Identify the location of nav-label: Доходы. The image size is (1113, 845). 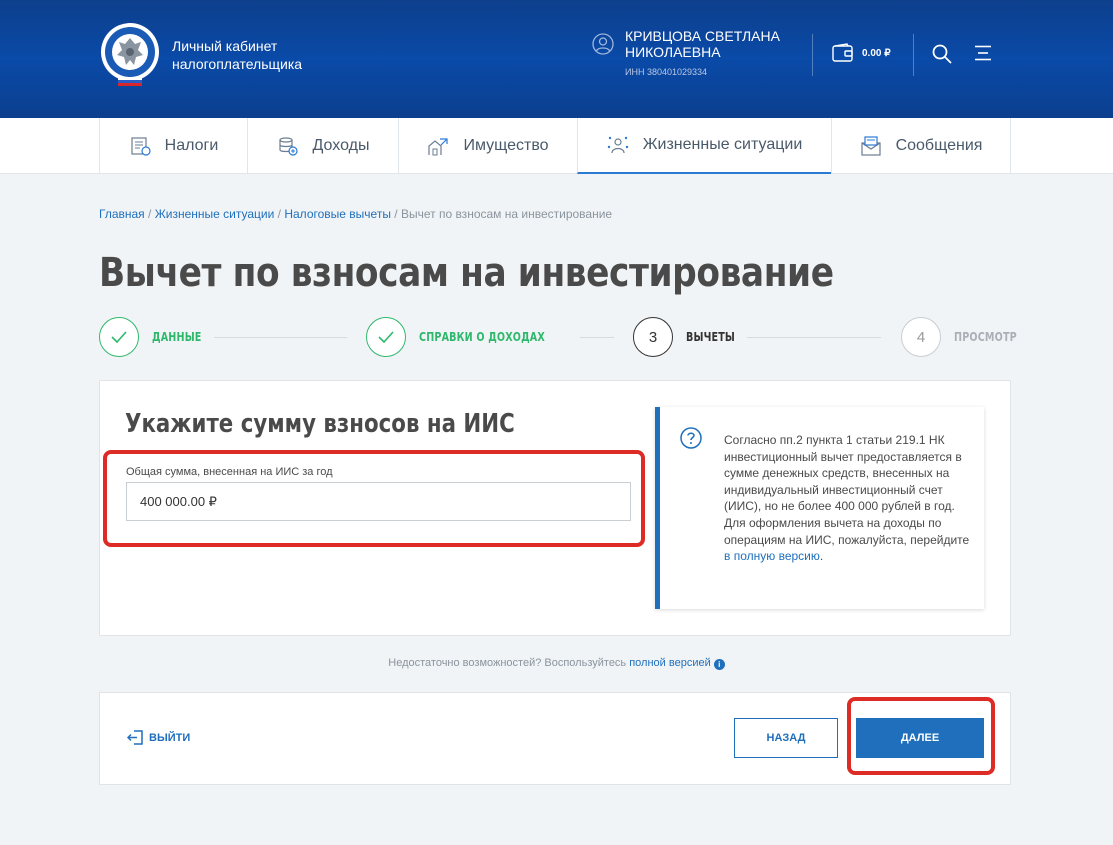
(341, 145).